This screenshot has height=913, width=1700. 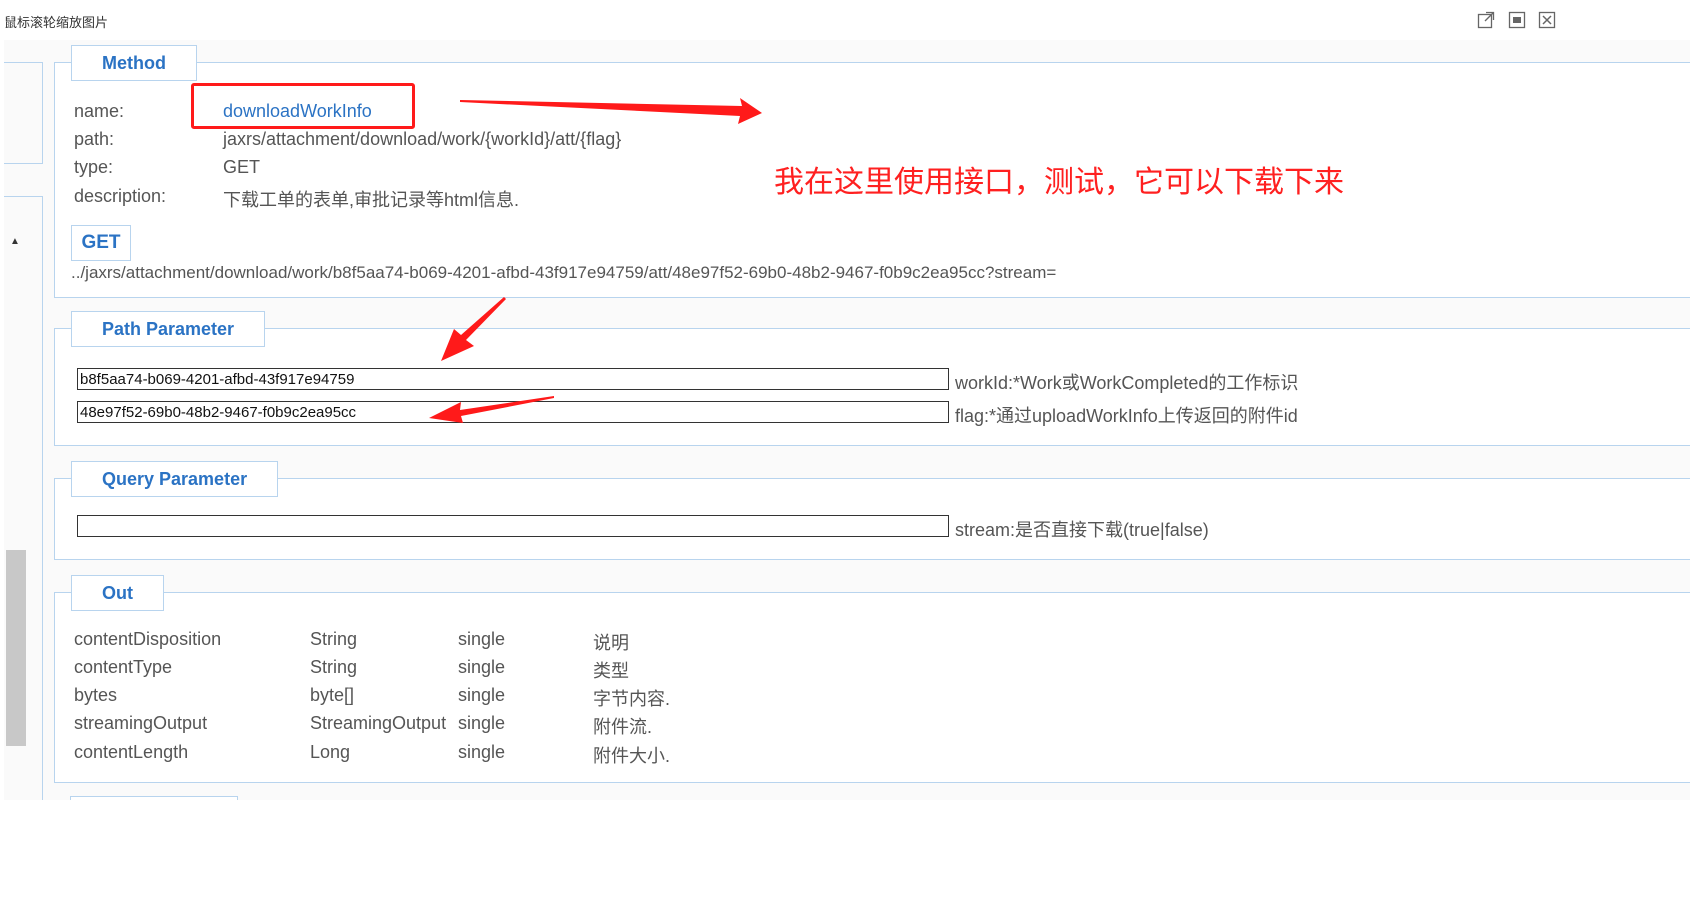 I want to click on close-button, so click(x=1547, y=20).